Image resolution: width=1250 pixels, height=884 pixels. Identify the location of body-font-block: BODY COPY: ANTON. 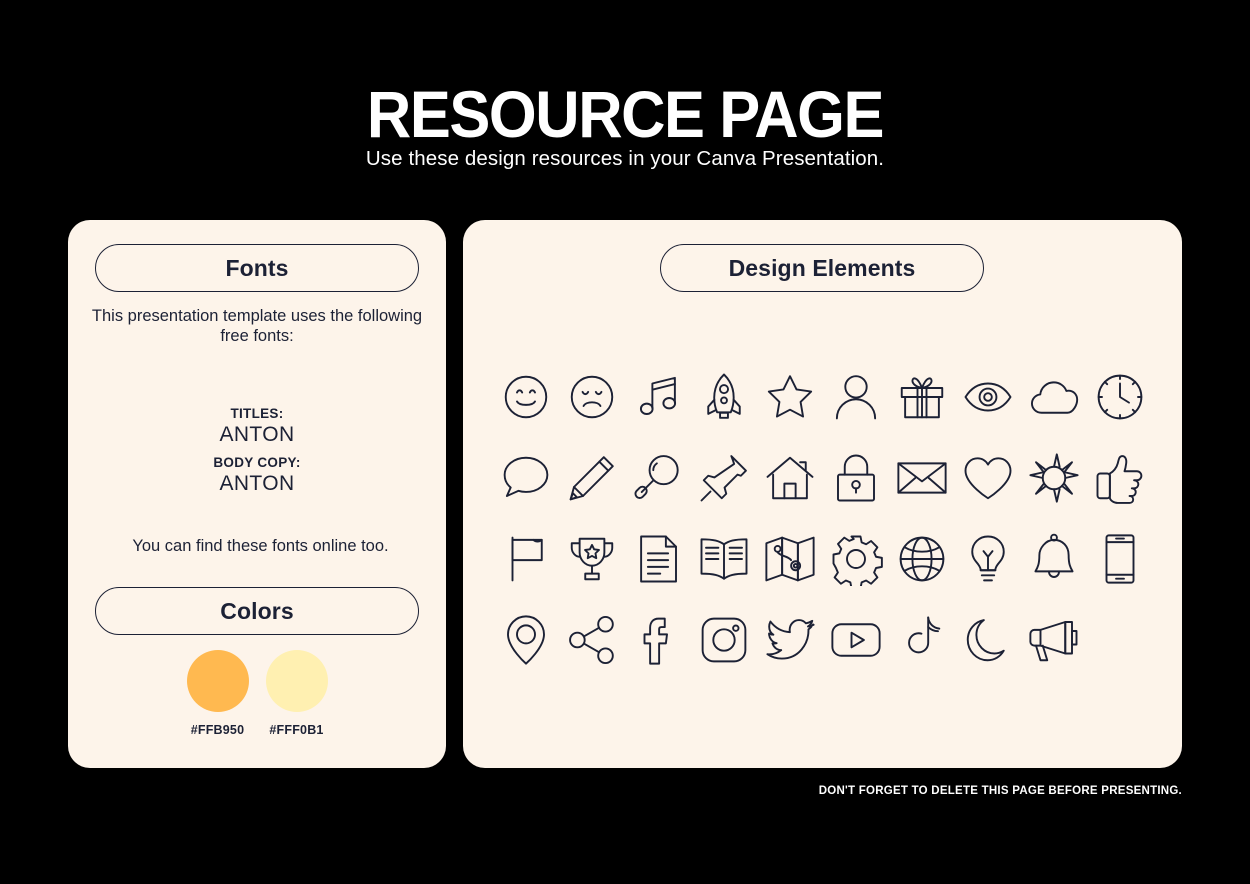
(257, 476).